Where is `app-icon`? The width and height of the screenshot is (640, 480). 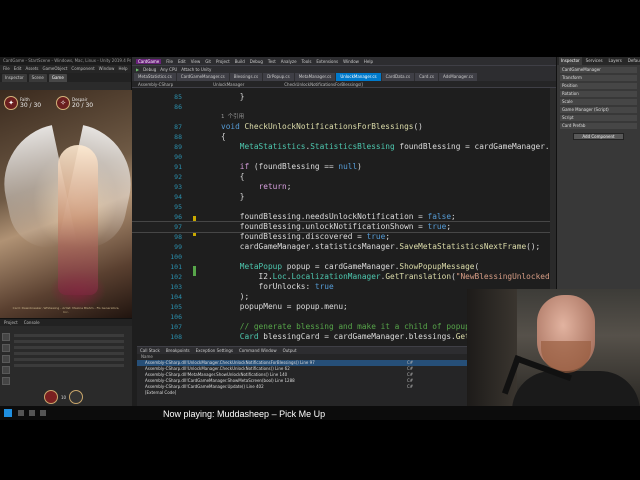 app-icon is located at coordinates (43, 413).